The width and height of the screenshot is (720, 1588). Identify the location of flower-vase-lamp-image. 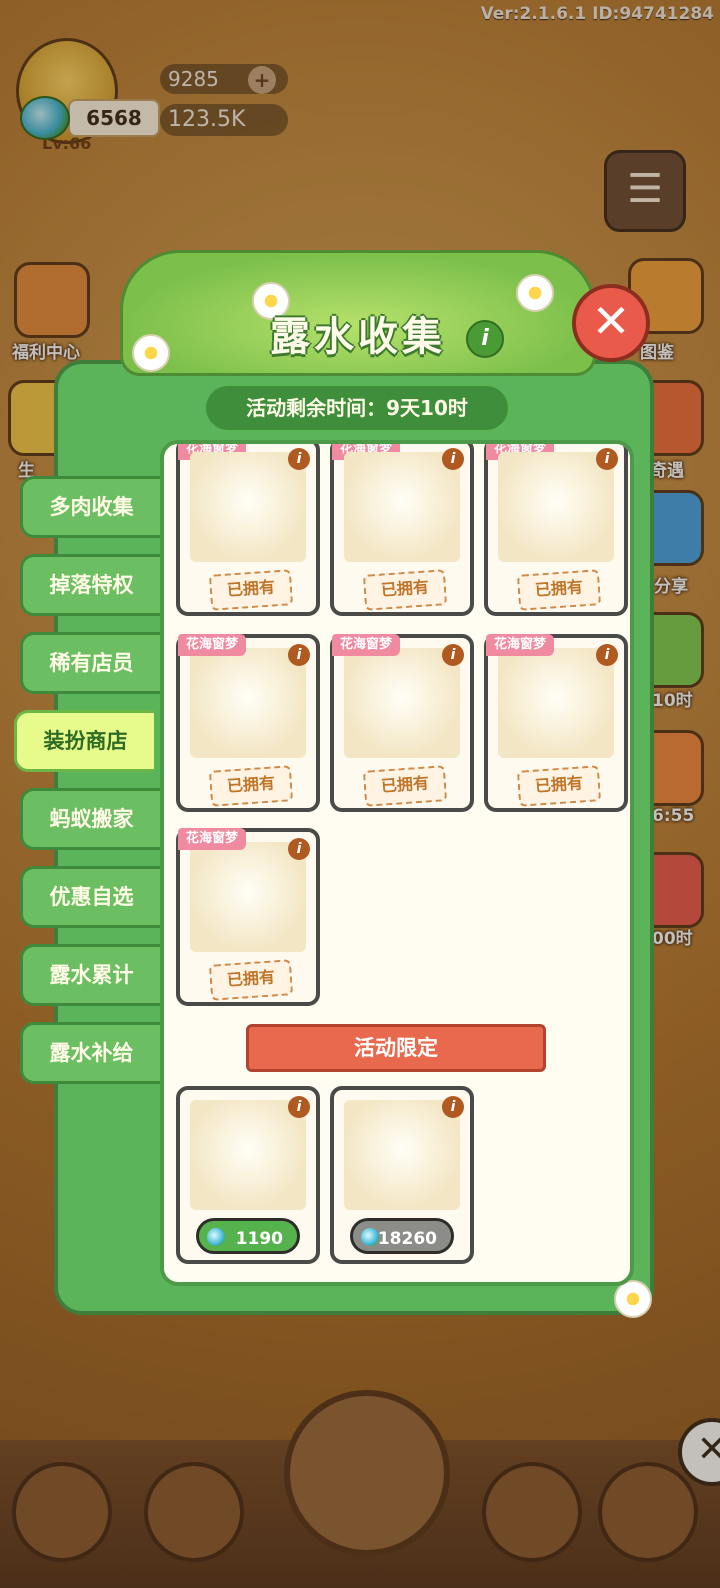
(248, 507).